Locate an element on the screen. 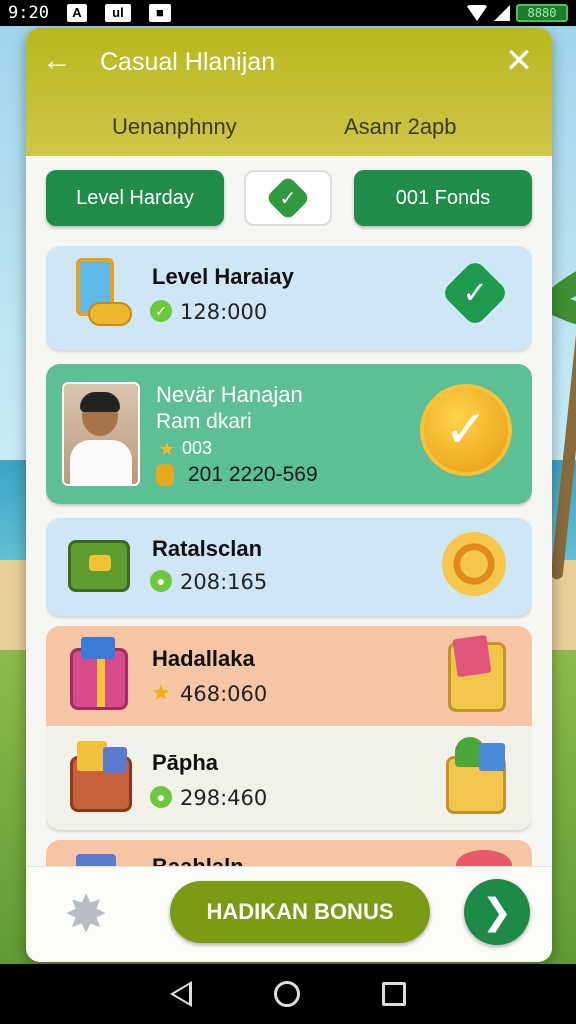 The width and height of the screenshot is (576, 1024). check-coin-icon: ✓ is located at coordinates (161, 311).